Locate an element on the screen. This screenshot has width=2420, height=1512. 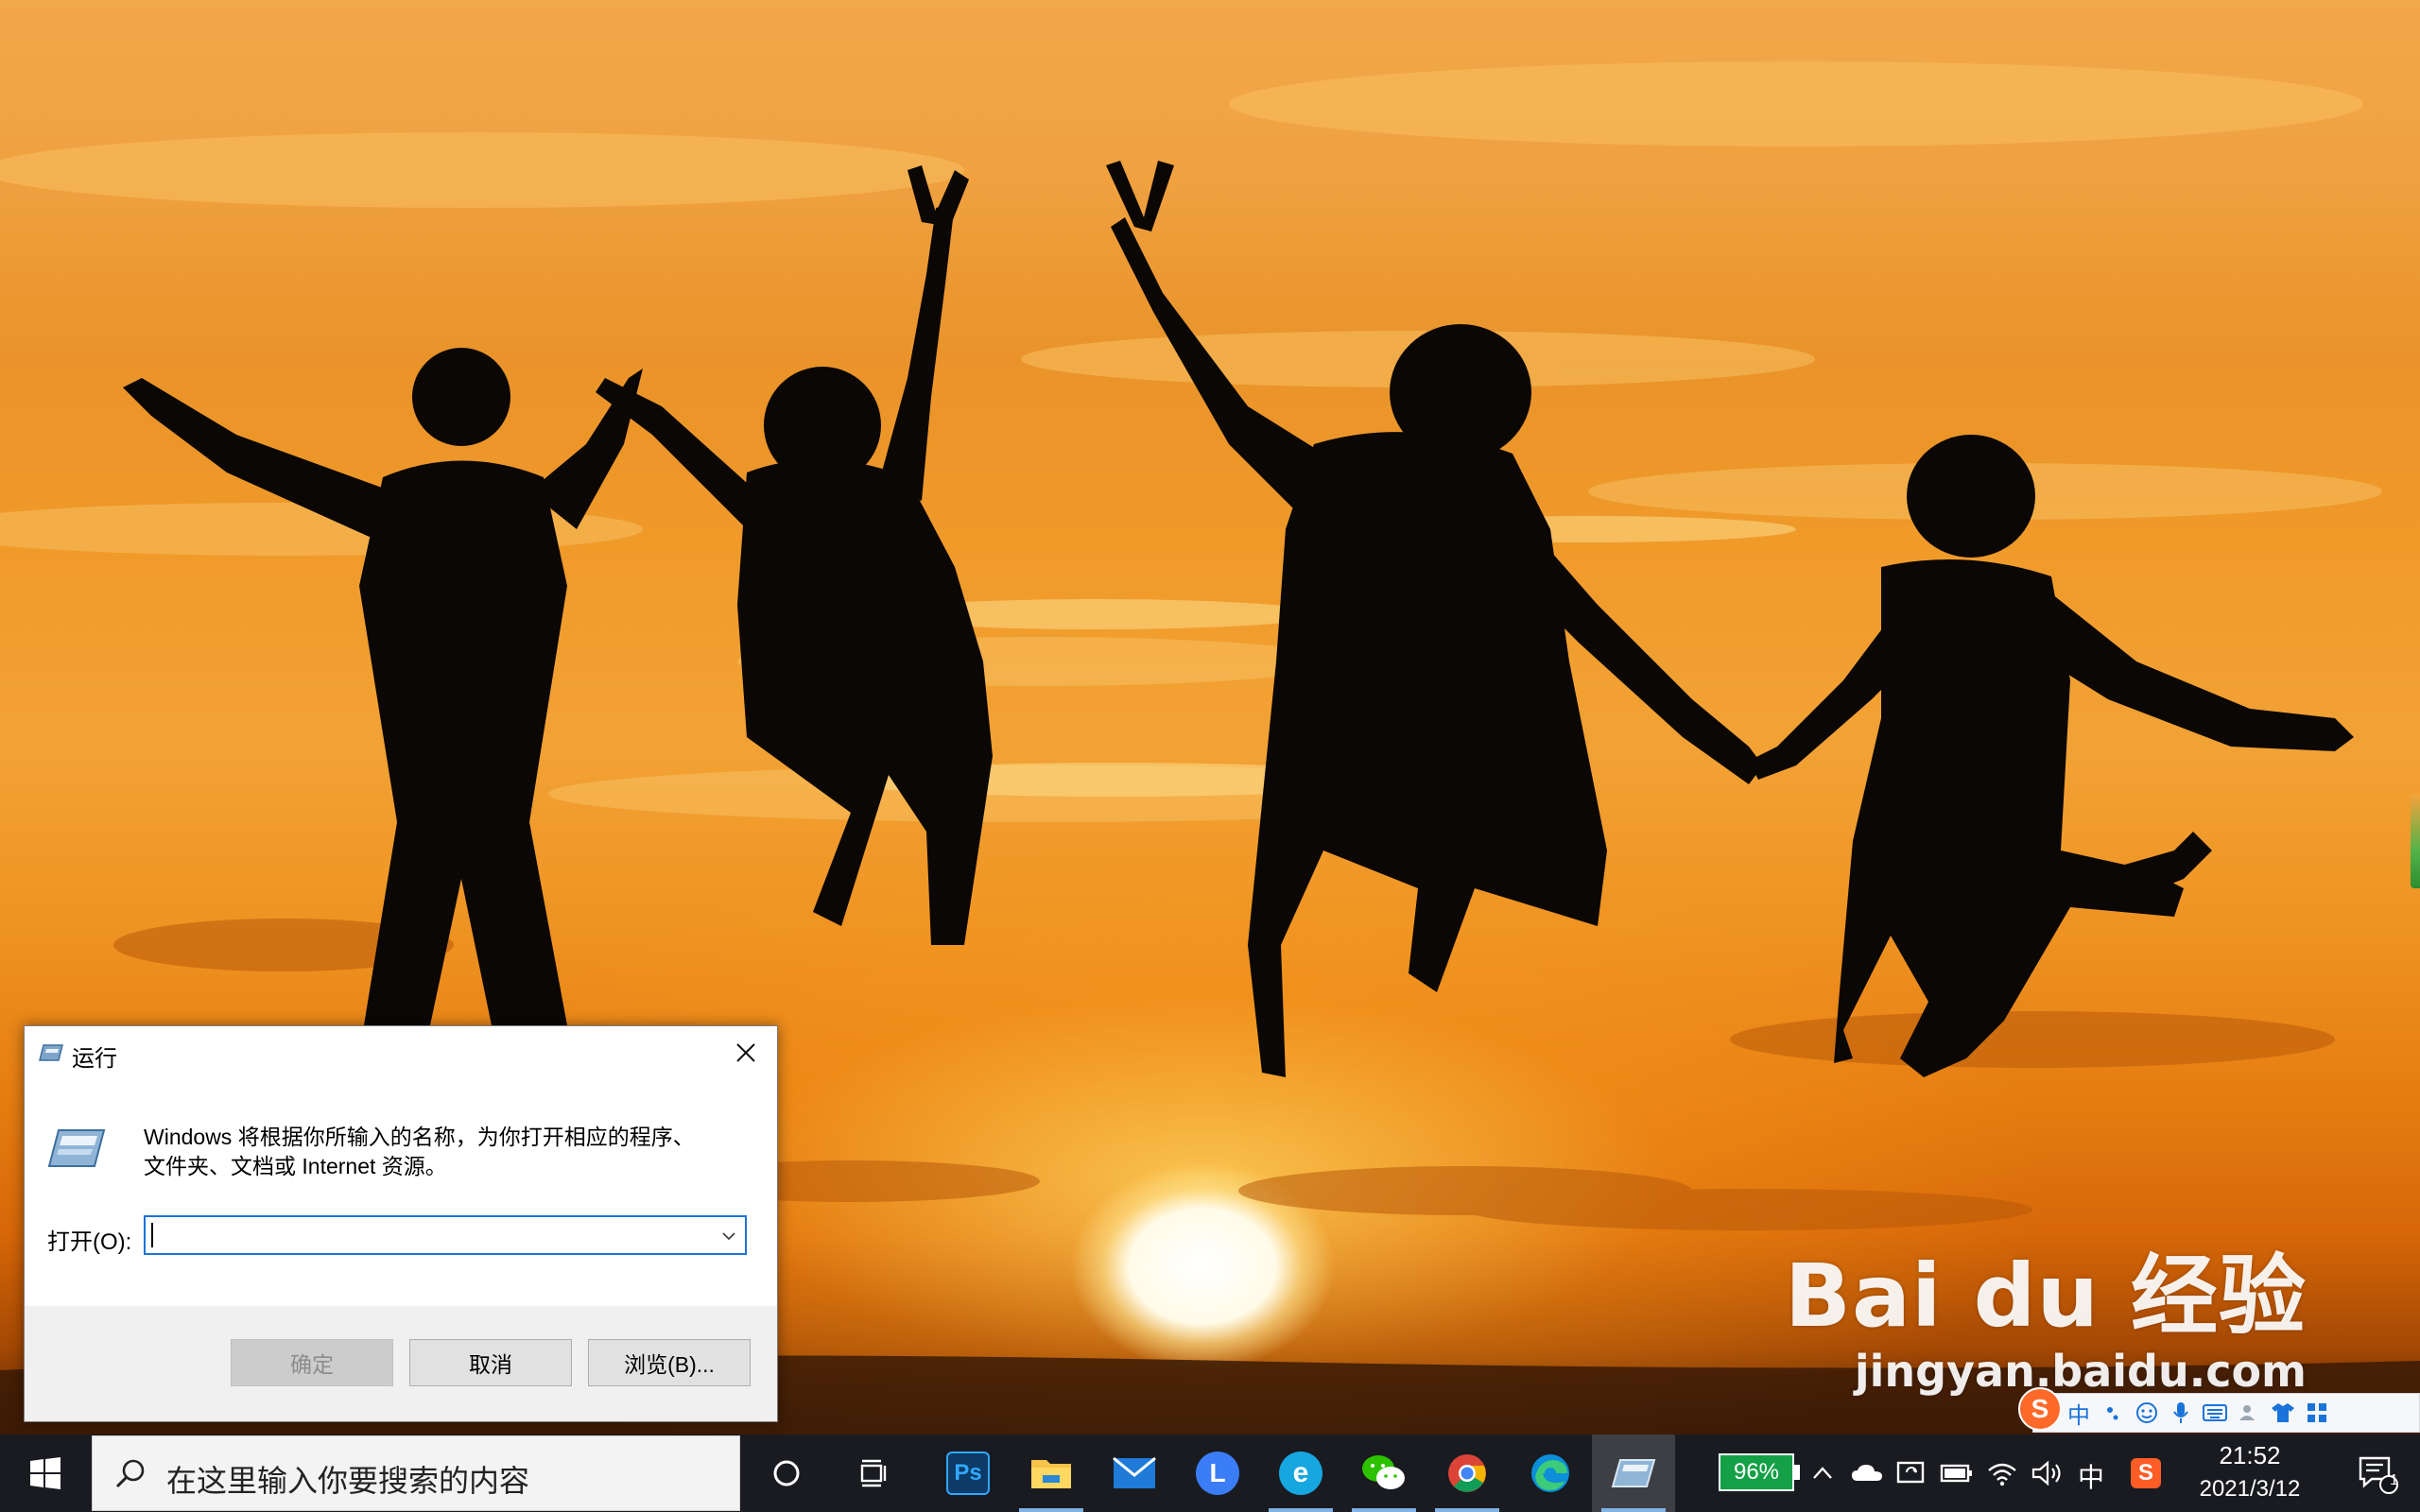
sync-tray is located at coordinates (1911, 1473).